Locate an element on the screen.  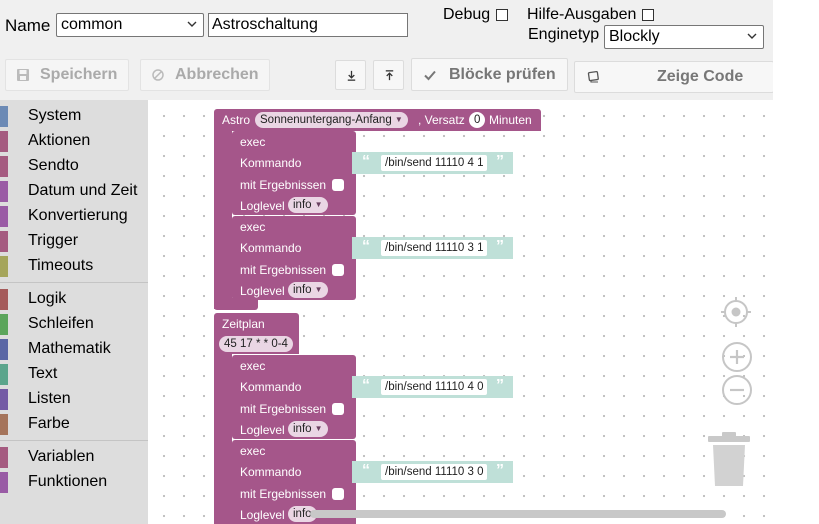
category-label: Timeouts is located at coordinates (61, 265).